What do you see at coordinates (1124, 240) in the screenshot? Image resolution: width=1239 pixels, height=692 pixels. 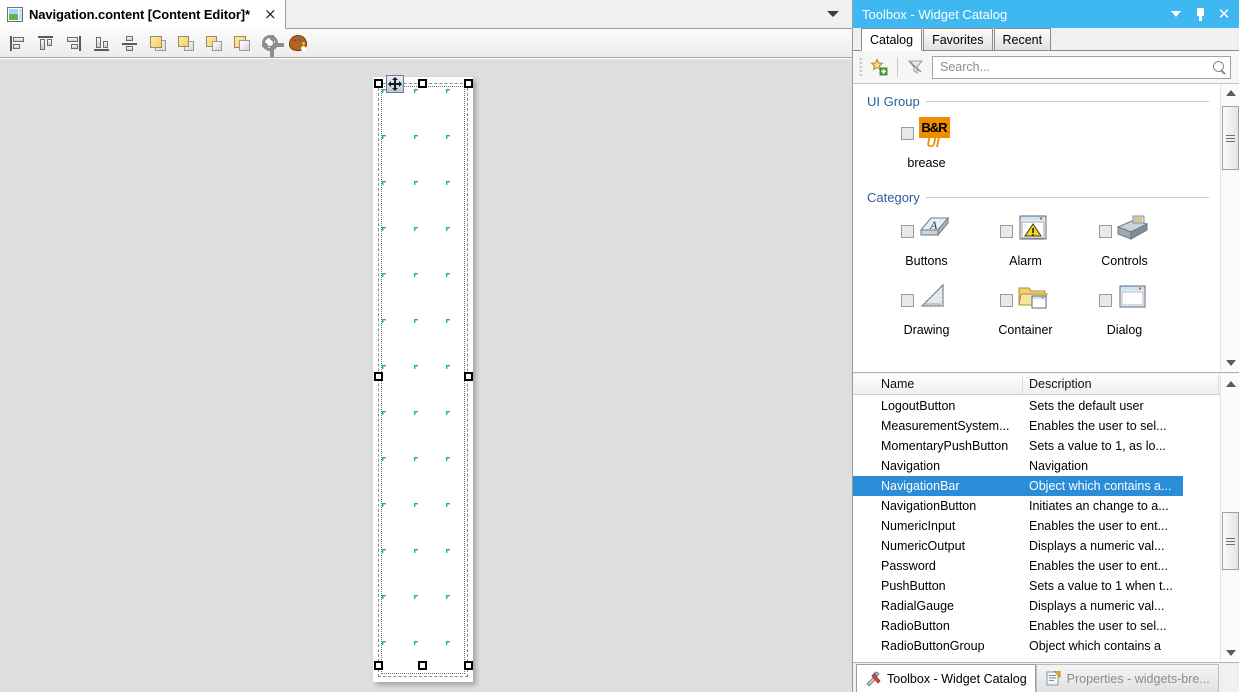 I see `catalog-tile-controls: Controls` at bounding box center [1124, 240].